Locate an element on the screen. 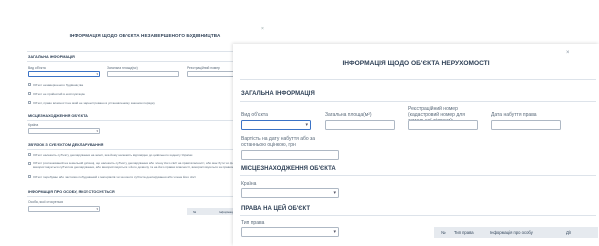 This screenshot has height=246, width=599. persons-select: ▾ is located at coordinates (64, 209).